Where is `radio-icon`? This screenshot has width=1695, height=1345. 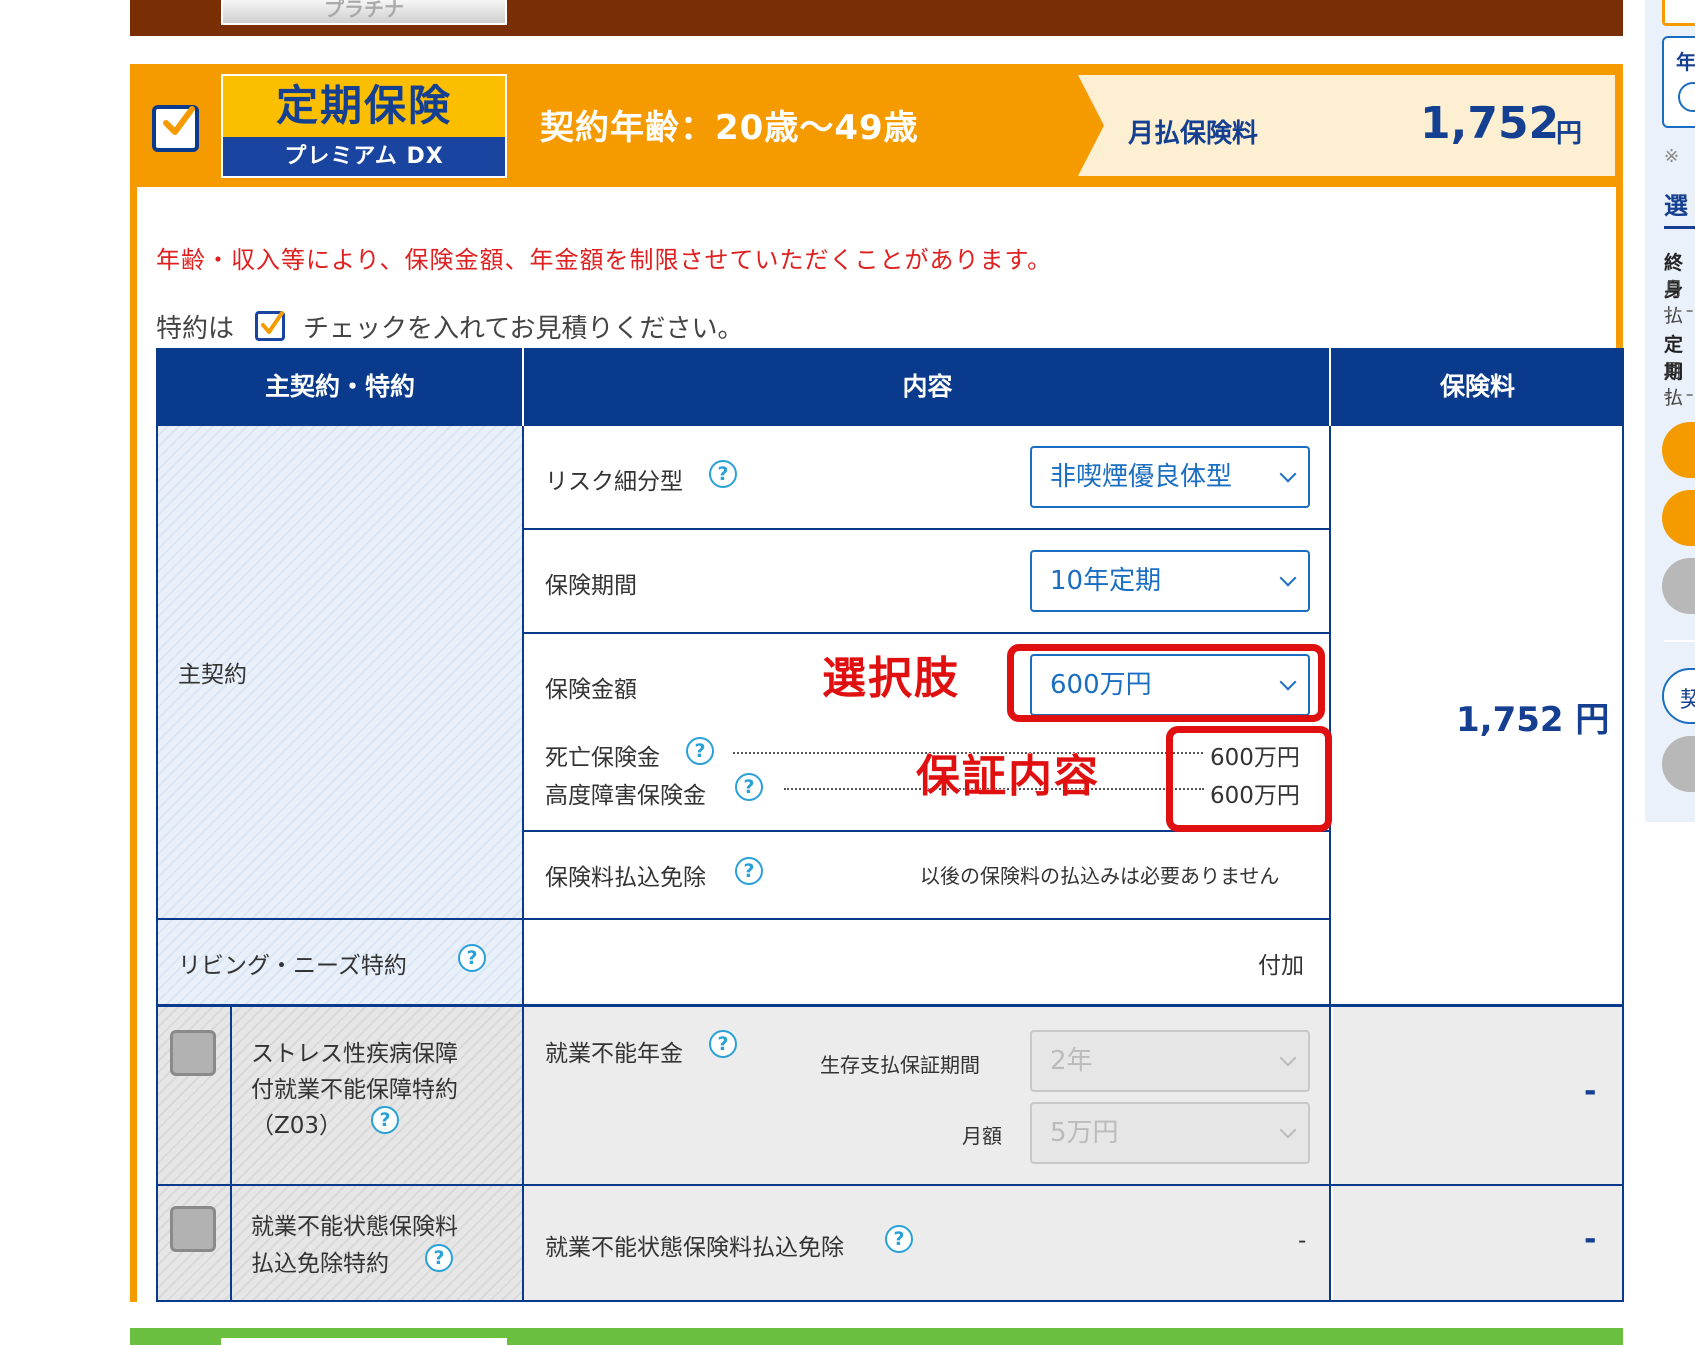
radio-icon is located at coordinates (1686, 97).